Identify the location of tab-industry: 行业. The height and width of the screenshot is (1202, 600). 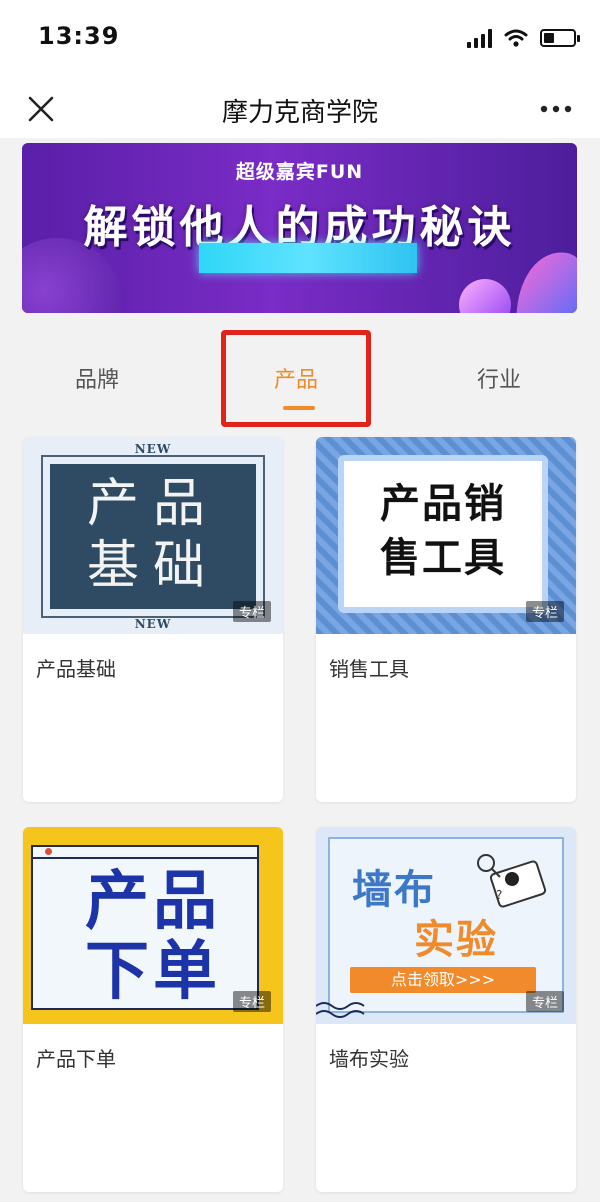
(499, 378).